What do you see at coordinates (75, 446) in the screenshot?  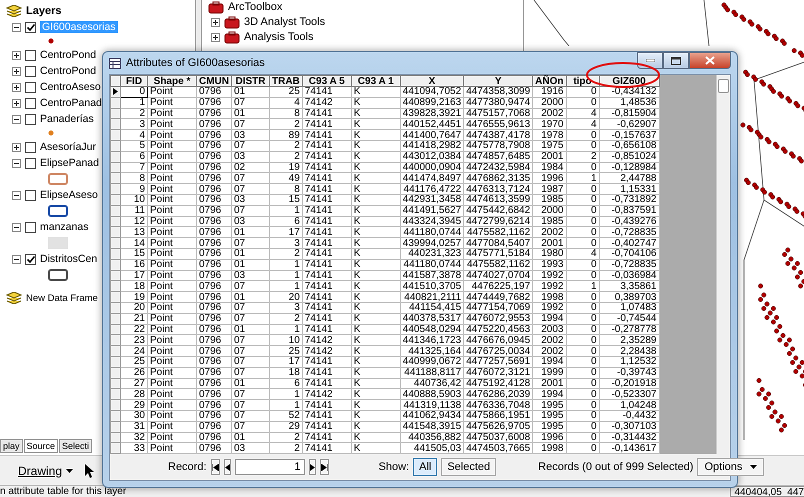 I see `panel-tab: Selecti` at bounding box center [75, 446].